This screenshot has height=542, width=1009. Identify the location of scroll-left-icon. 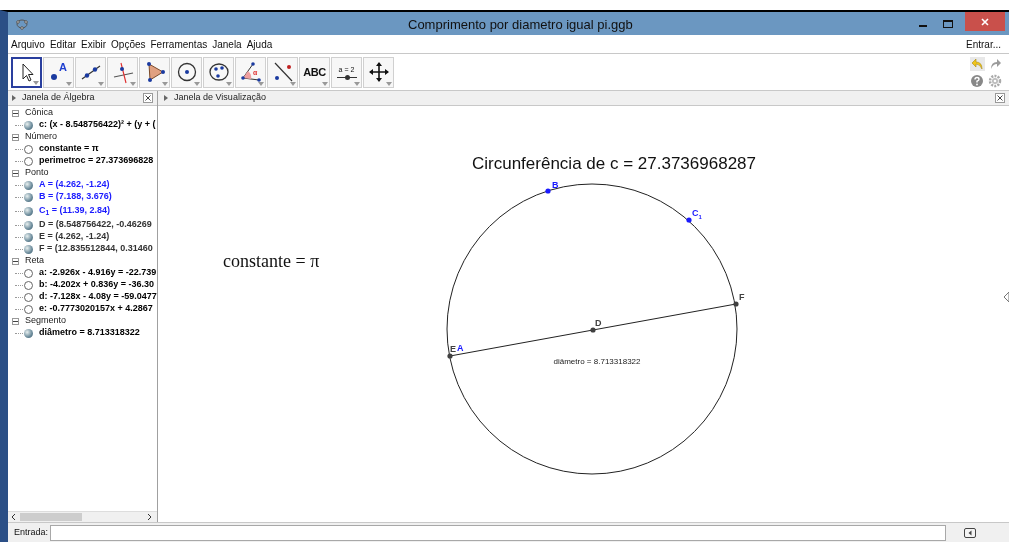
(14, 517).